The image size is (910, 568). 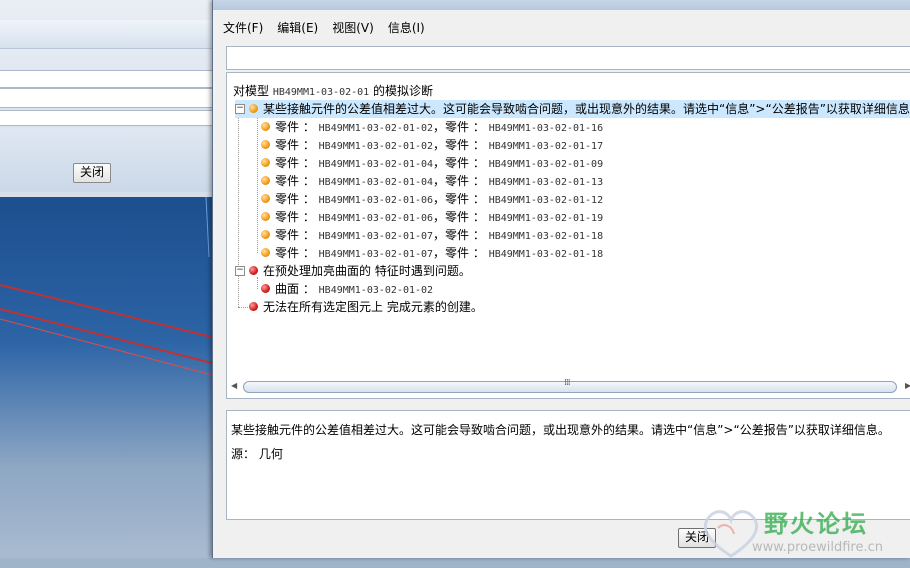 What do you see at coordinates (251, 91) in the screenshot?
I see `header-prefix: 对模型` at bounding box center [251, 91].